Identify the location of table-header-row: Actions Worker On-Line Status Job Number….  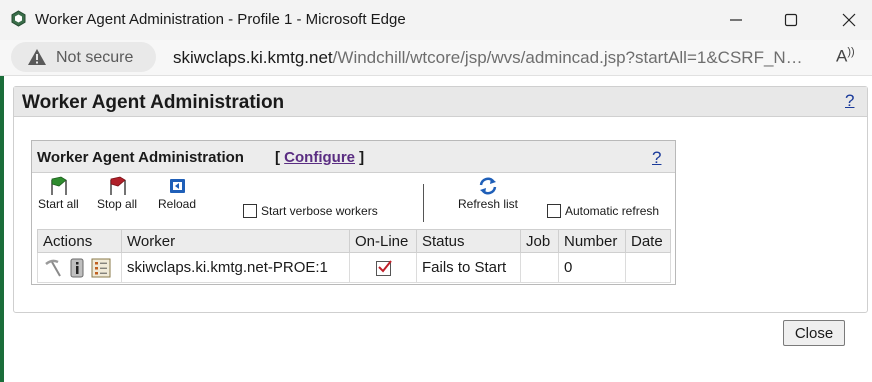
(354, 241).